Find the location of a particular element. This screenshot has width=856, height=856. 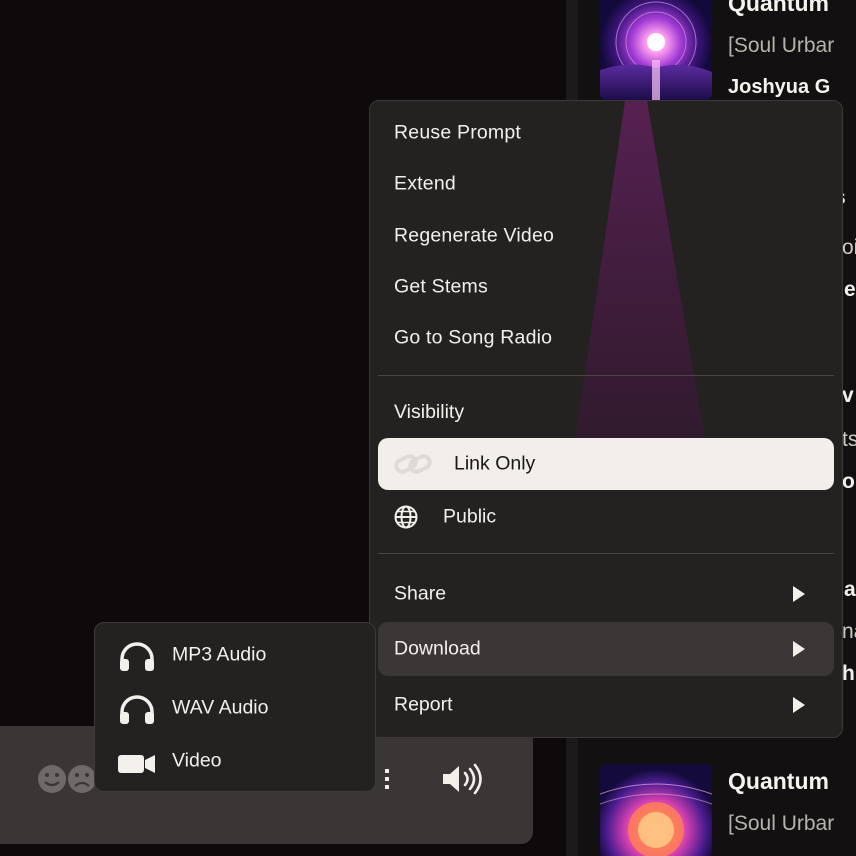

download-mp3-item: MP3 Audio is located at coordinates (236, 655).